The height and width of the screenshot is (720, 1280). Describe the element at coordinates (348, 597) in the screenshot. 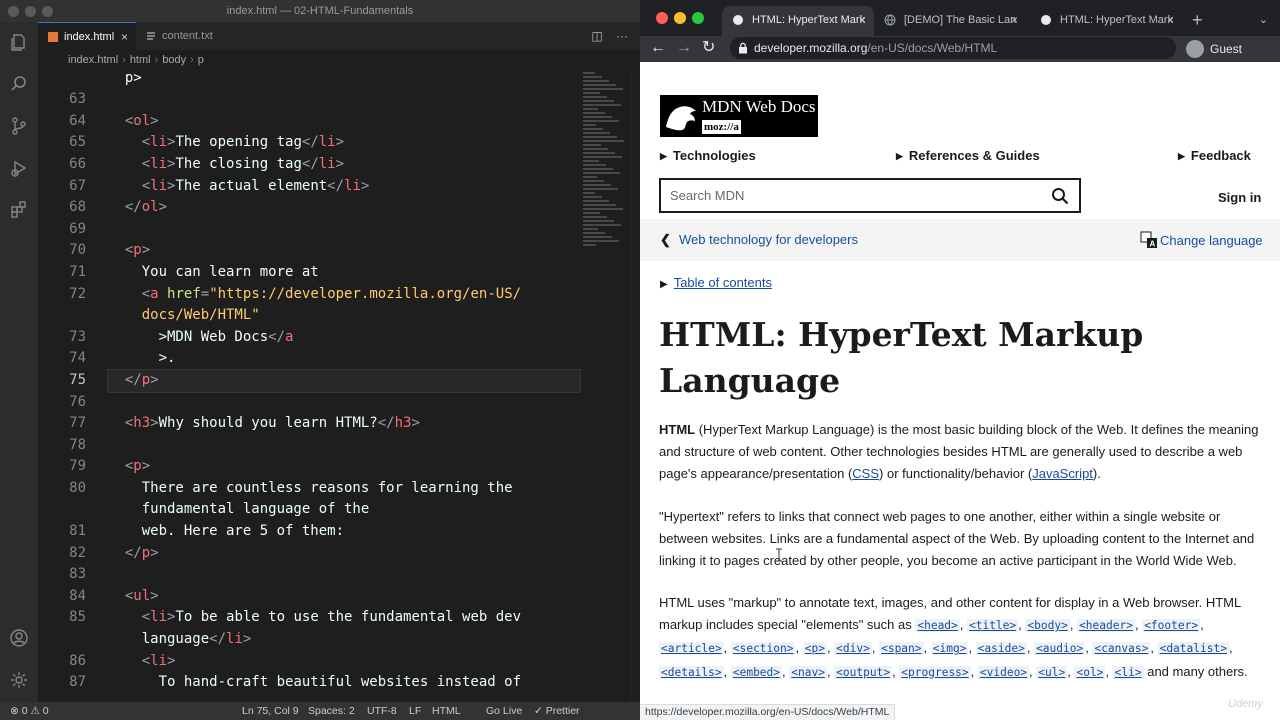

I see `code-line: <ul>` at that location.